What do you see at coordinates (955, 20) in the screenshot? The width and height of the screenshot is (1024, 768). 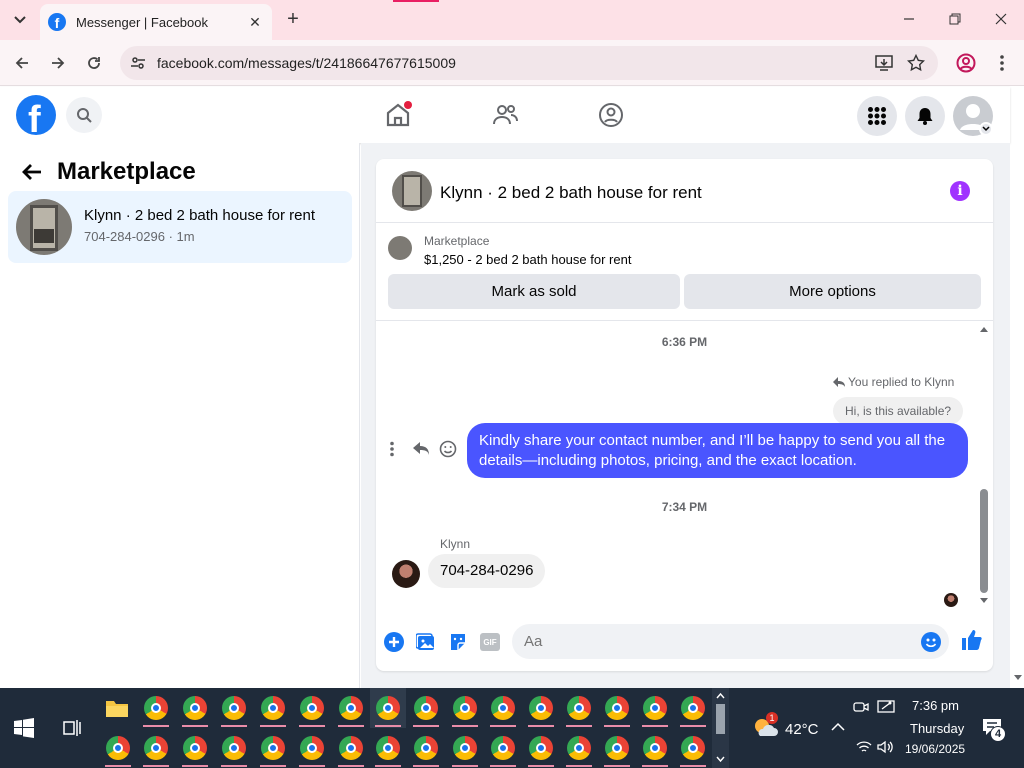 I see `restore-button` at bounding box center [955, 20].